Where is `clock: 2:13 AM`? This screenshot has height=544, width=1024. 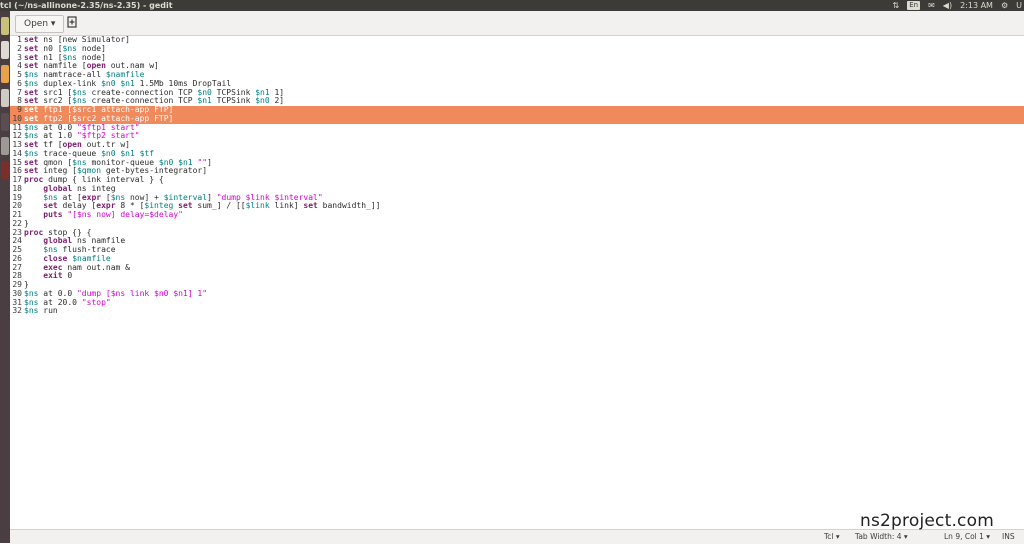 clock: 2:13 AM is located at coordinates (976, 5).